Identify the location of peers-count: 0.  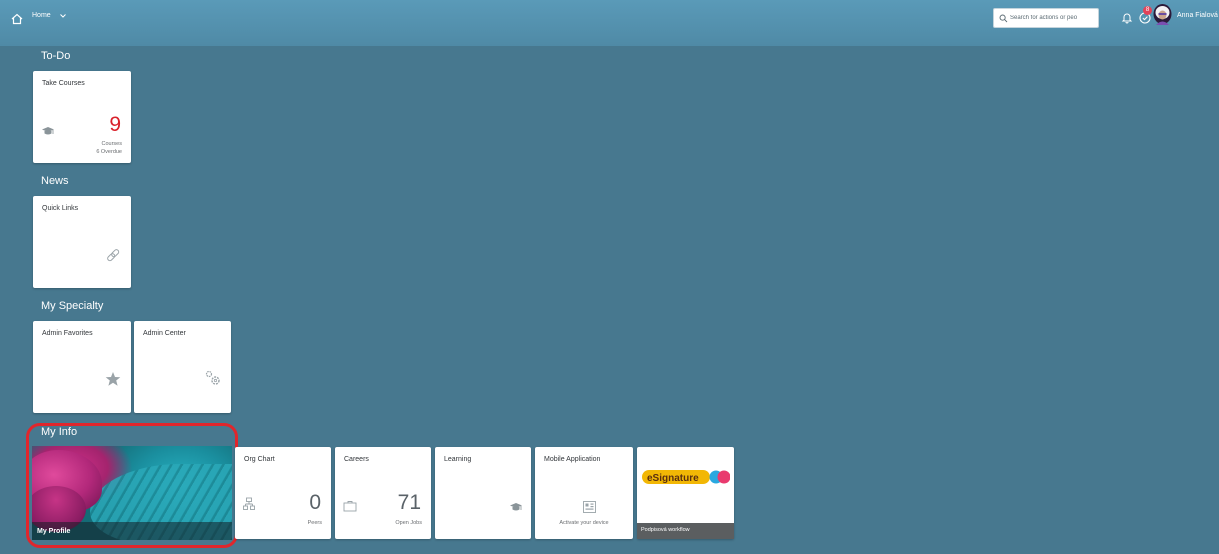
(315, 502).